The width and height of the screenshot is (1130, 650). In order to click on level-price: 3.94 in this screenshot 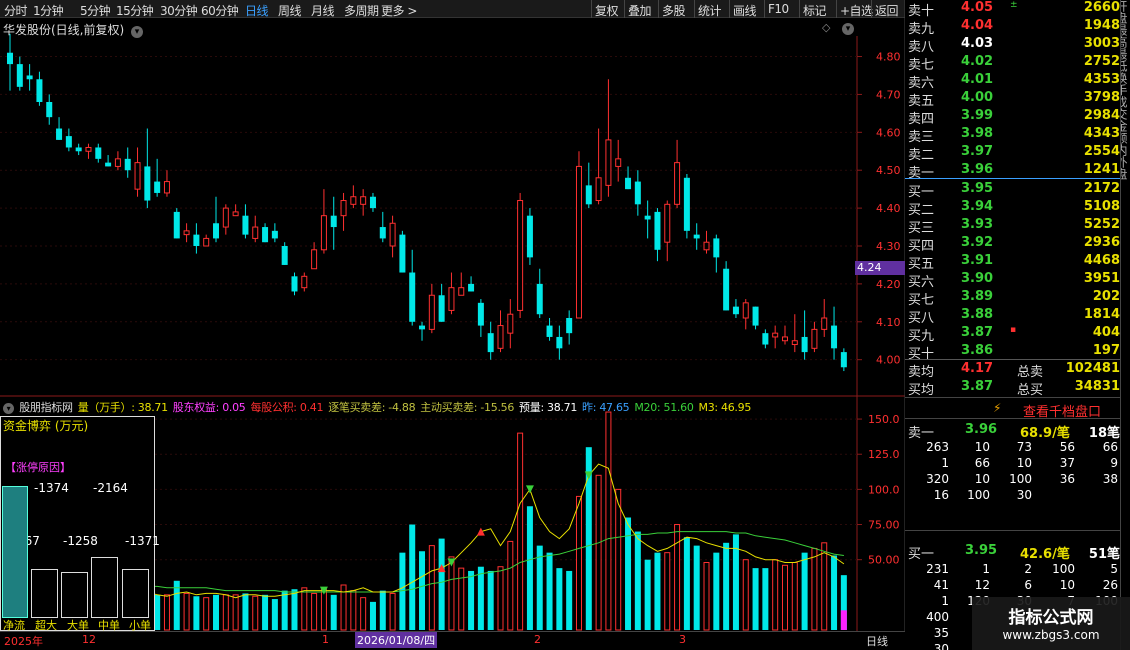, I will do `click(977, 206)`.